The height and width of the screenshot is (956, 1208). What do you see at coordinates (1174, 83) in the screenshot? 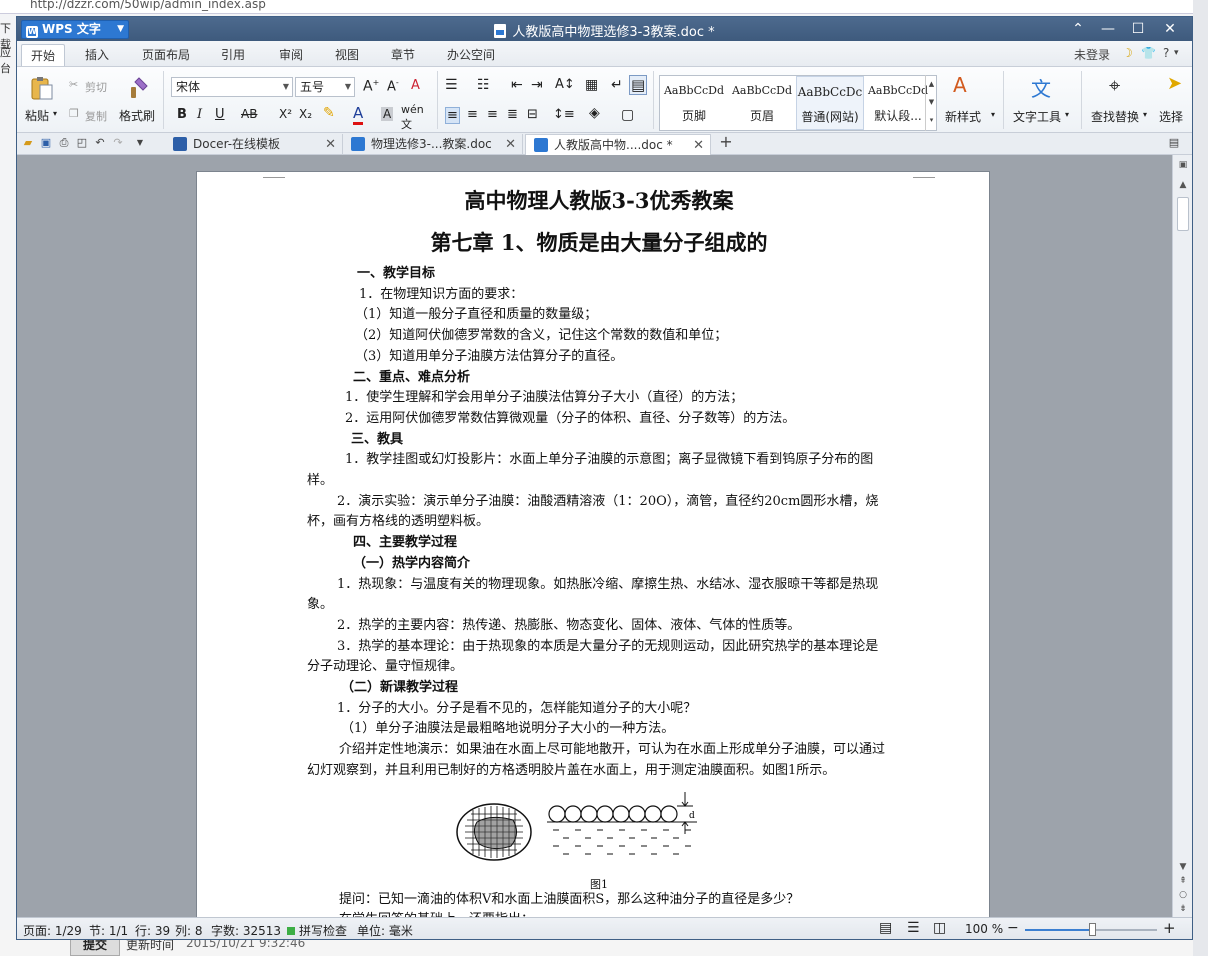
I see `select-icon: ➤` at bounding box center [1174, 83].